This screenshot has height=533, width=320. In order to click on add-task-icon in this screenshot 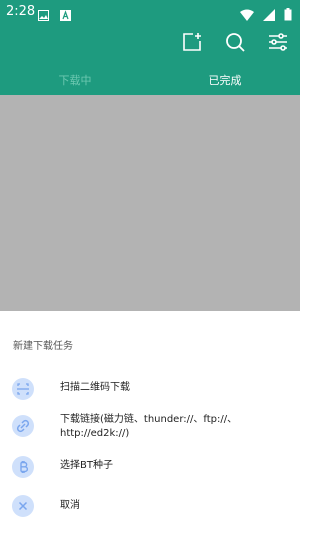, I will do `click(192, 42)`.